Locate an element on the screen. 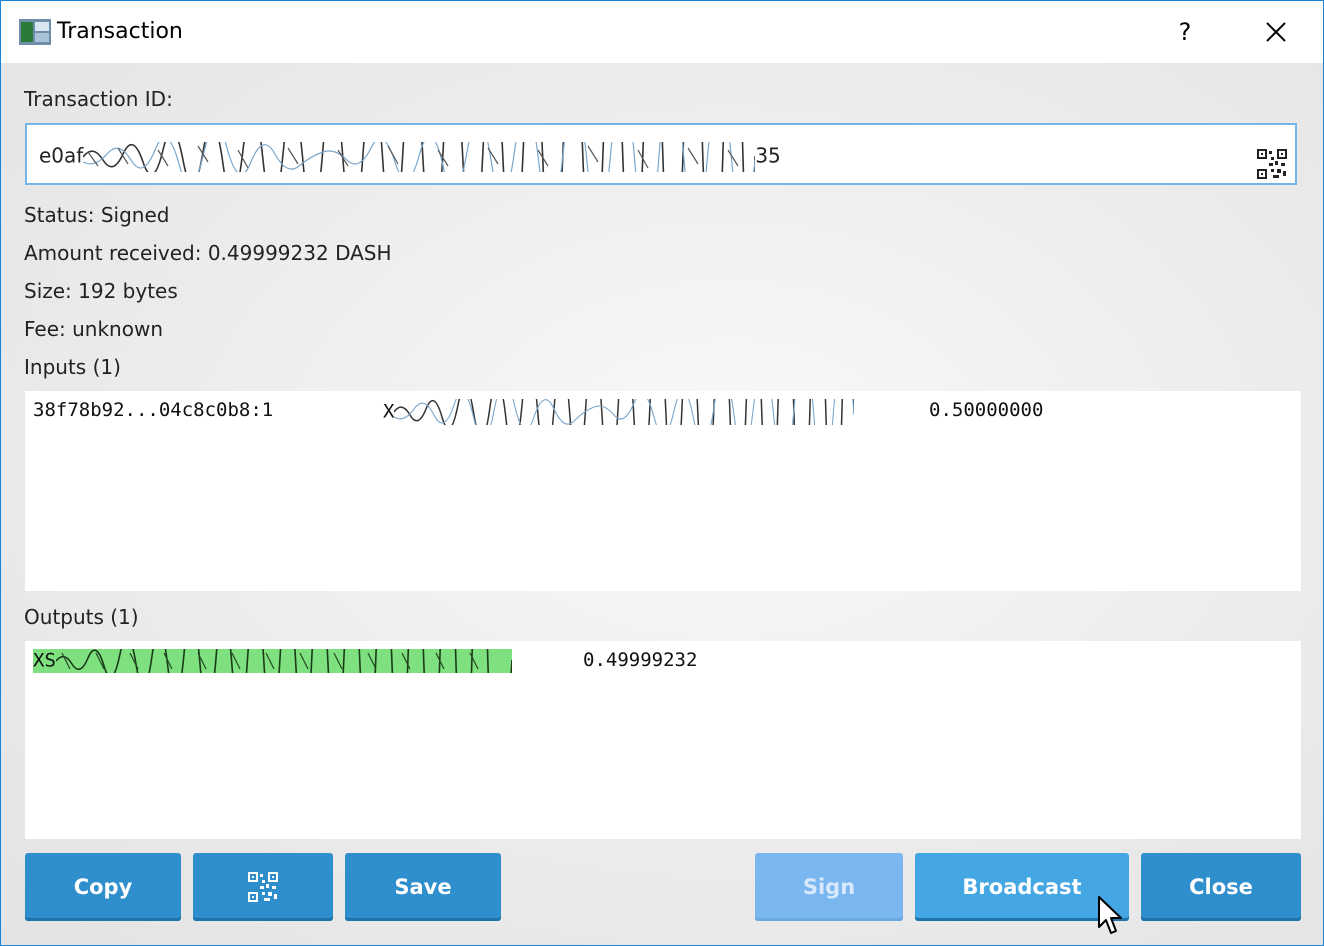  inputs-label: Inputs (1) is located at coordinates (72, 367).